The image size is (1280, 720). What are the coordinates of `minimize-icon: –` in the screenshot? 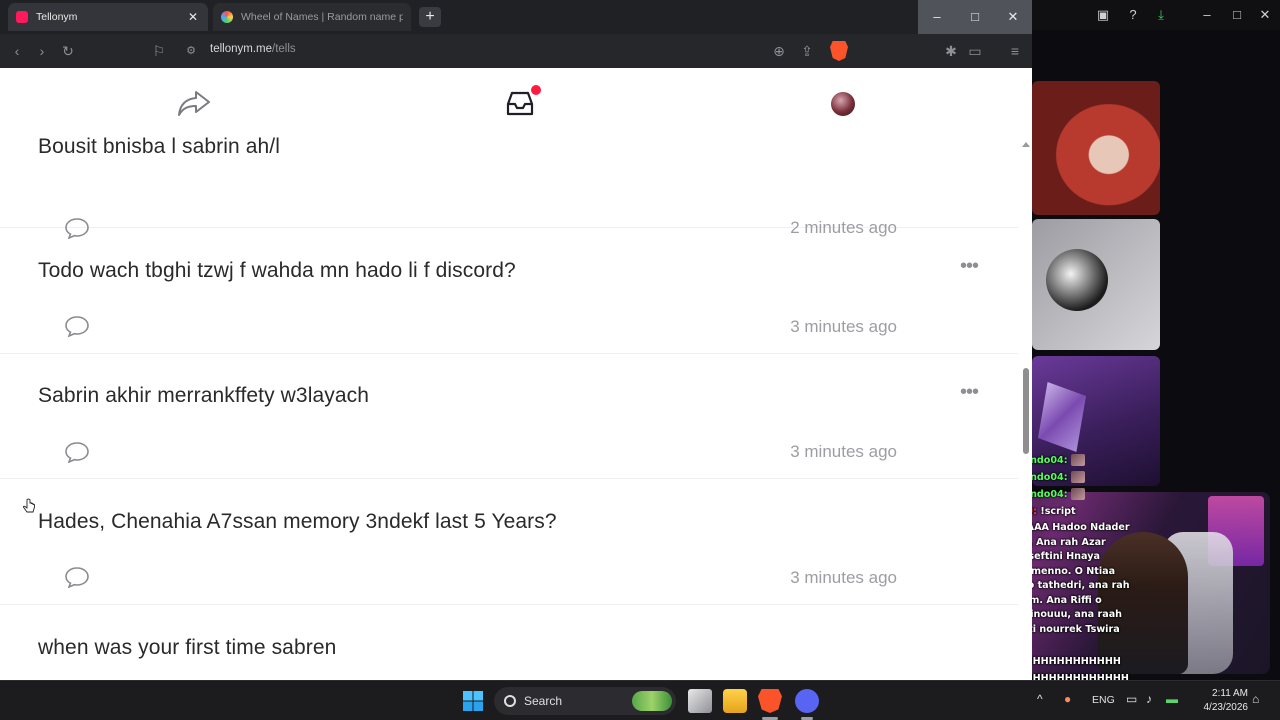 It's located at (1207, 15).